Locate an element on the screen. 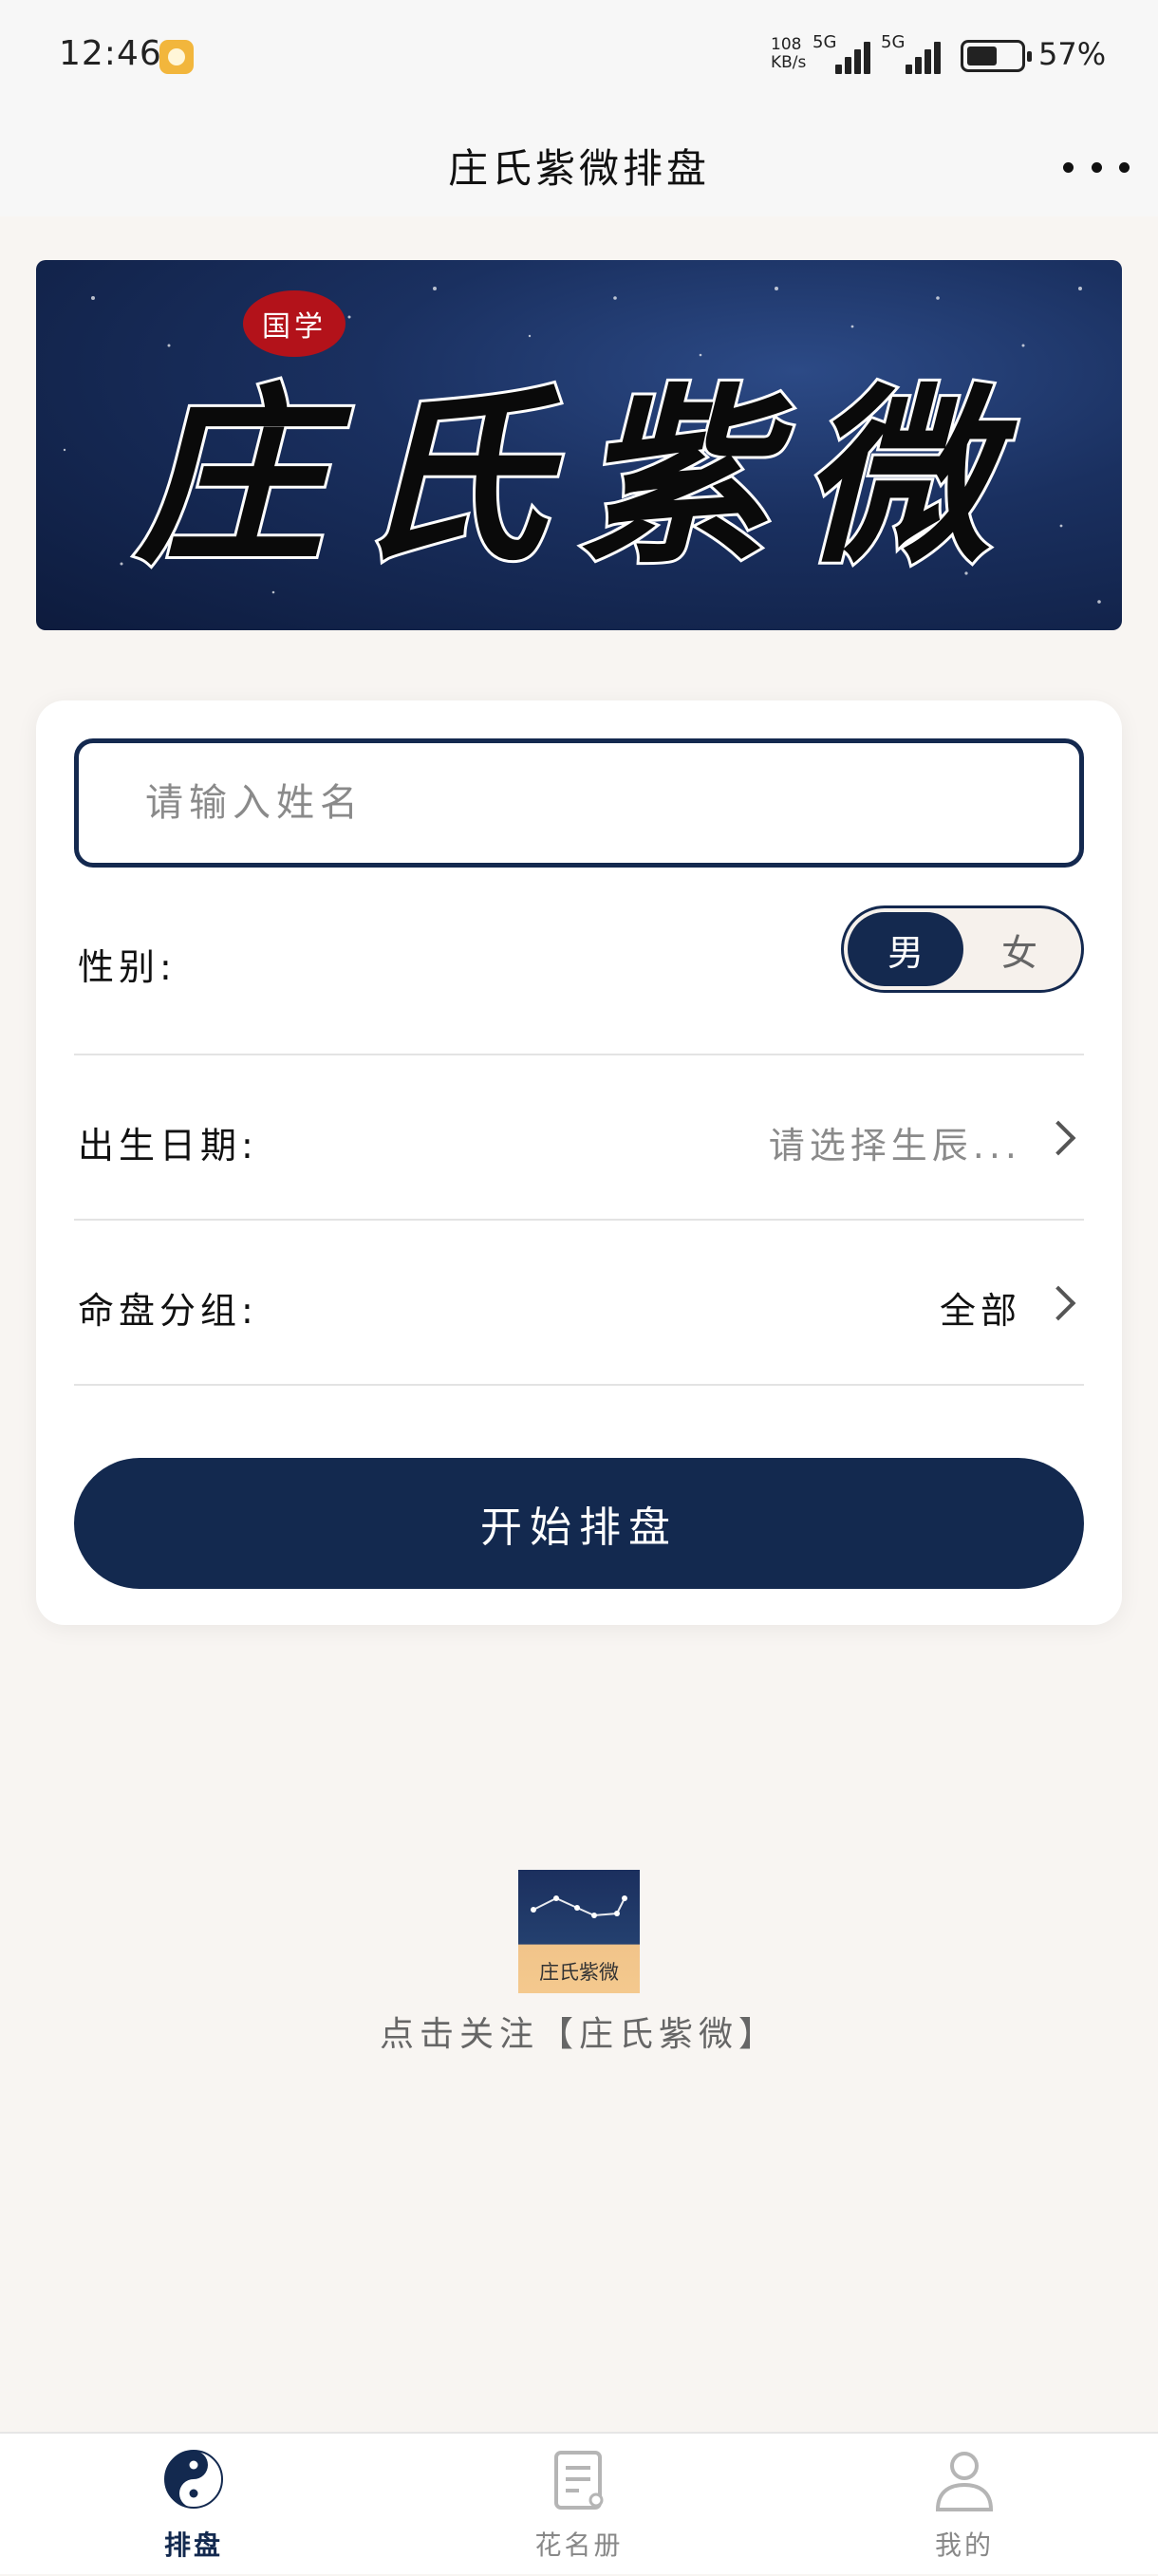 The width and height of the screenshot is (1158, 2576). chart-group-row: 命盘分组: 全部 is located at coordinates (579, 1303).